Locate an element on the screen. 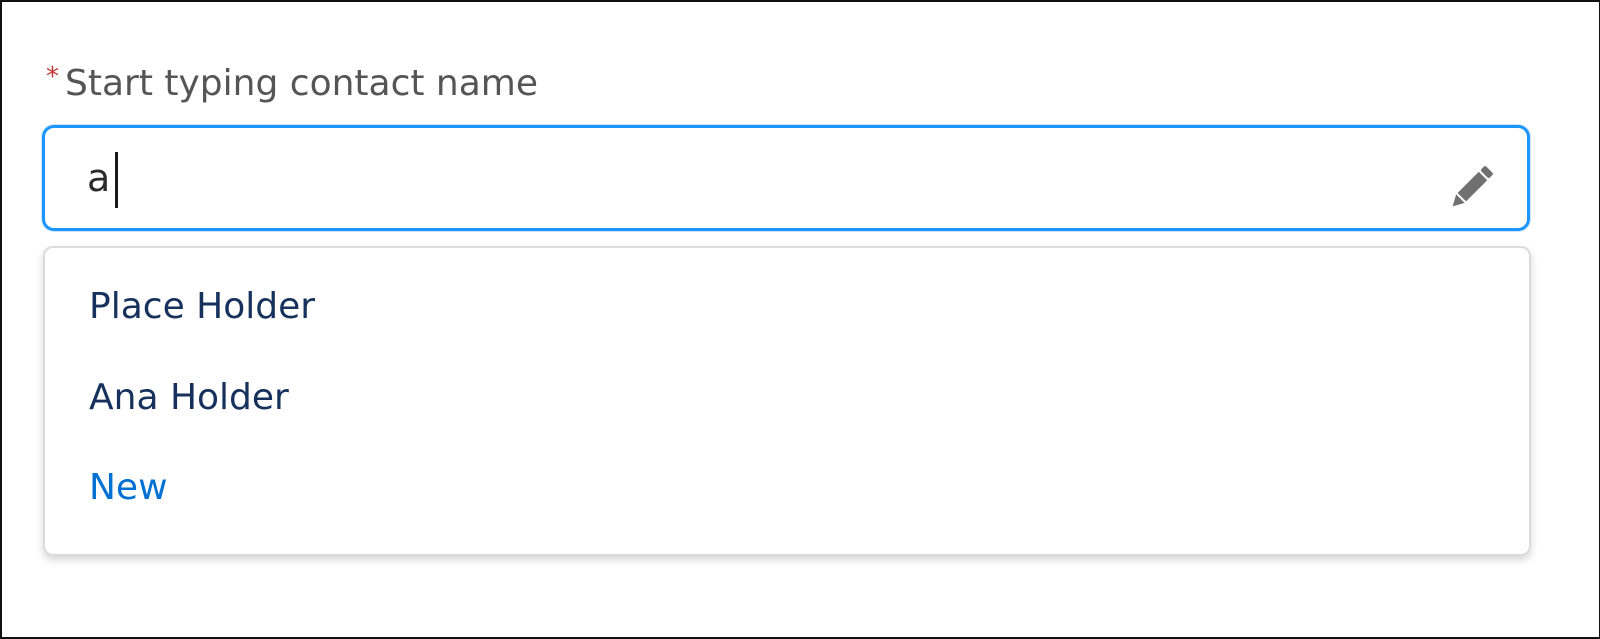 The width and height of the screenshot is (1600, 639). input-value: a is located at coordinates (98, 178).